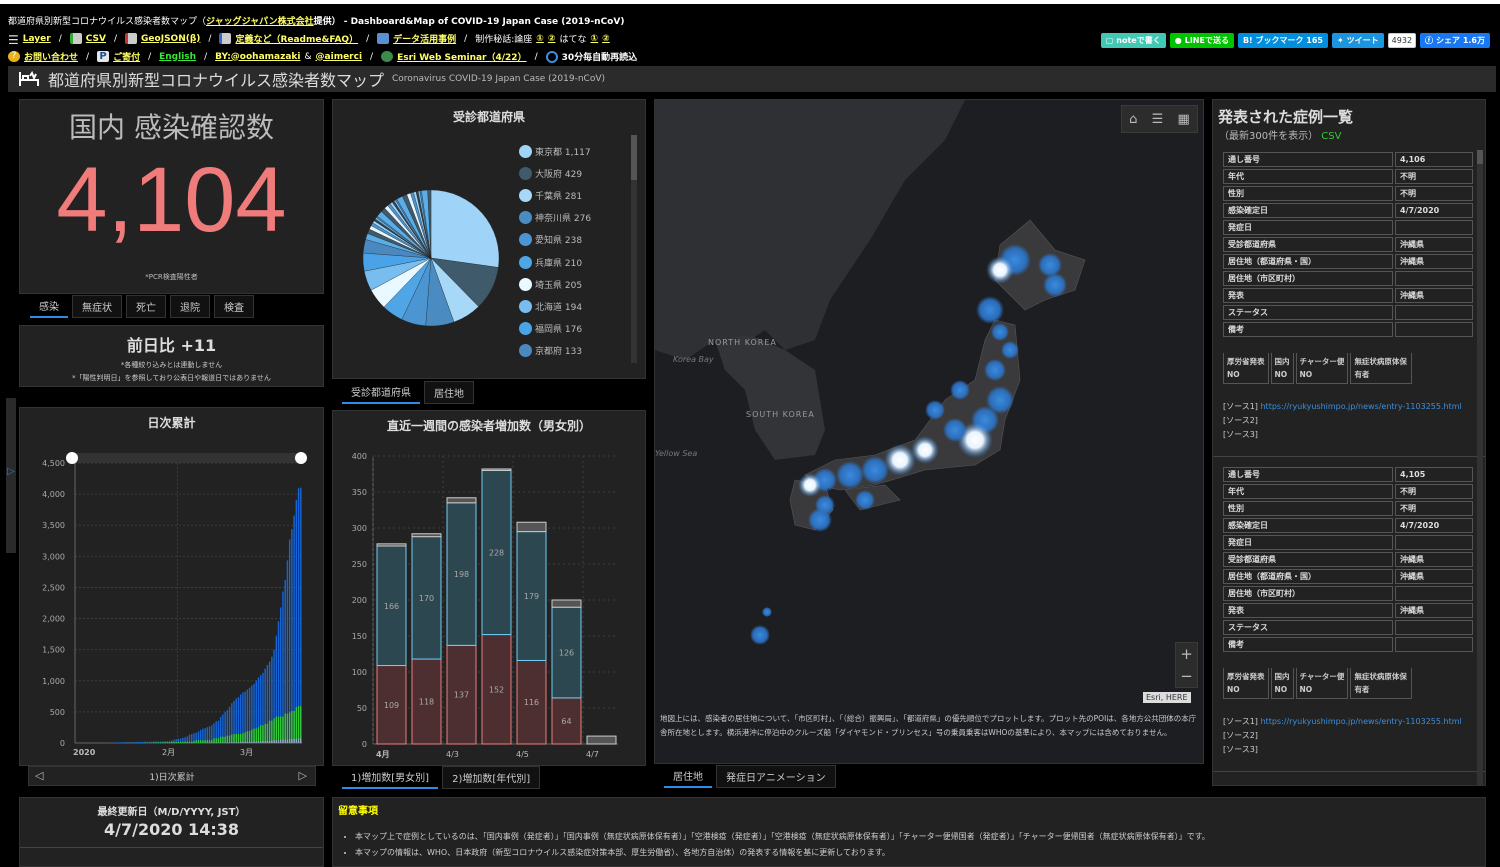 The width and height of the screenshot is (1500, 867). I want to click on basemap-gallery-icon: ▦, so click(1184, 119).